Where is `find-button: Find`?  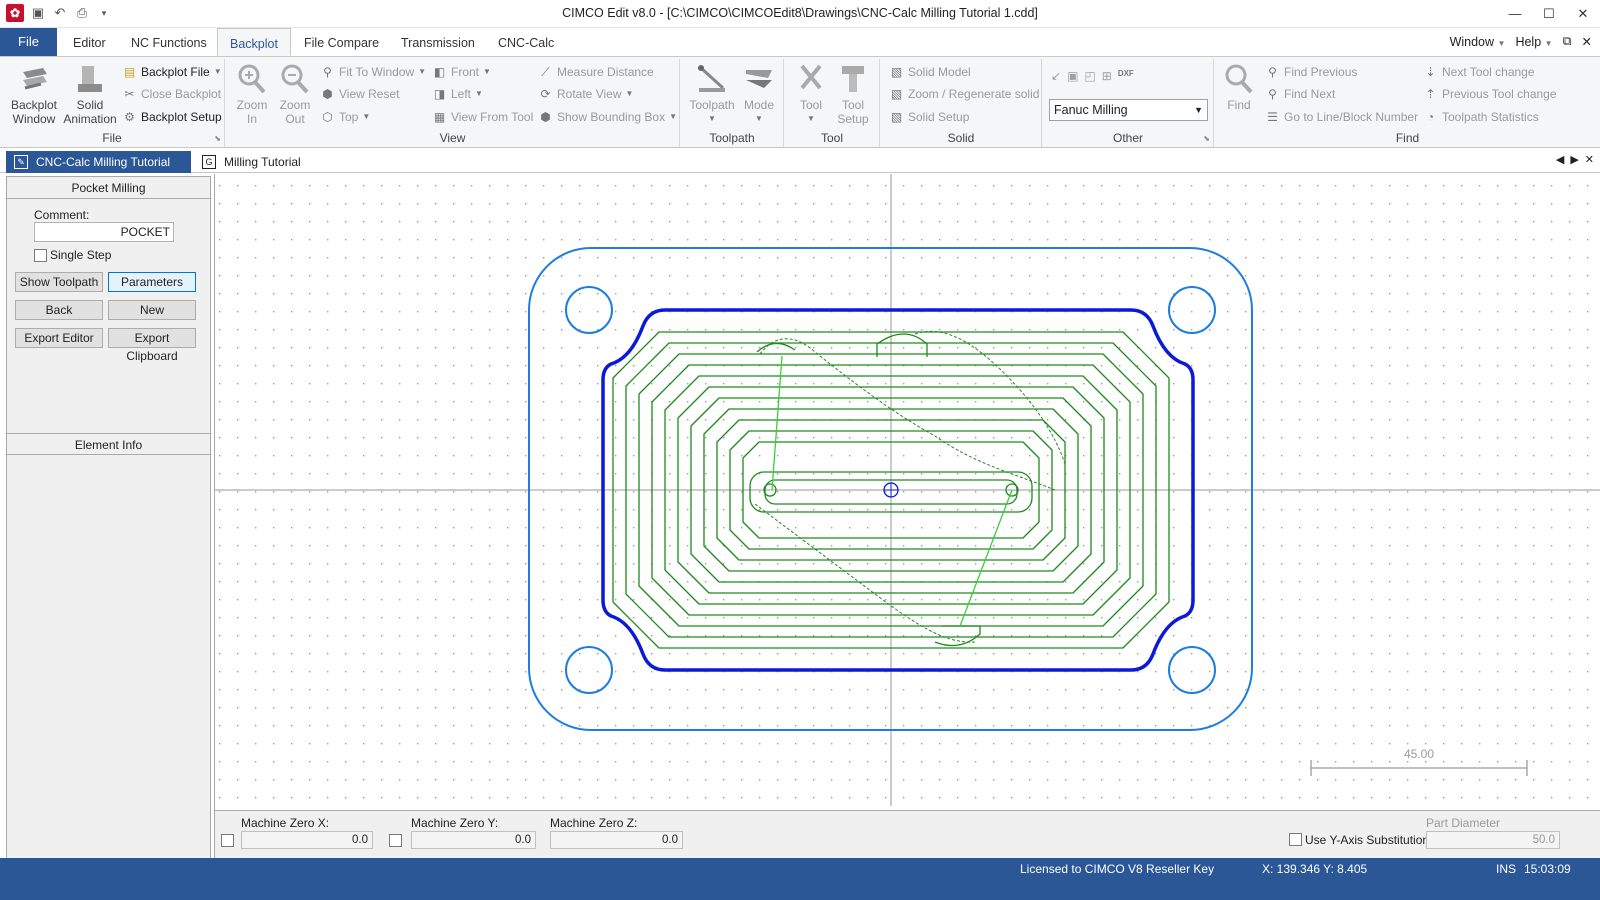
find-button: Find is located at coordinates (1239, 87).